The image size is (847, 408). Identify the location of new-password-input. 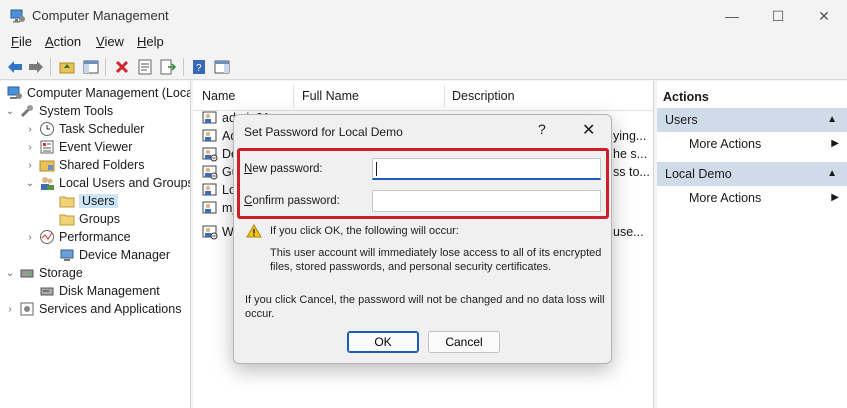
(486, 169).